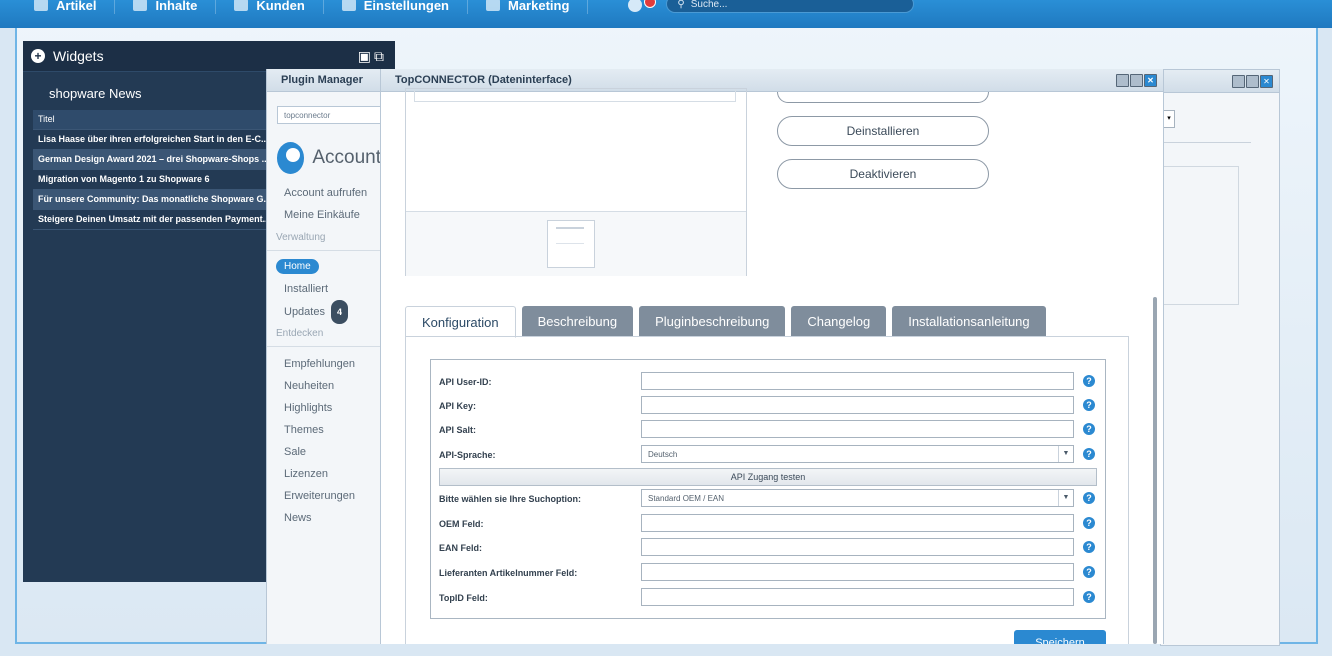  What do you see at coordinates (329, 238) in the screenshot?
I see `section-verwaltung: Verwaltung` at bounding box center [329, 238].